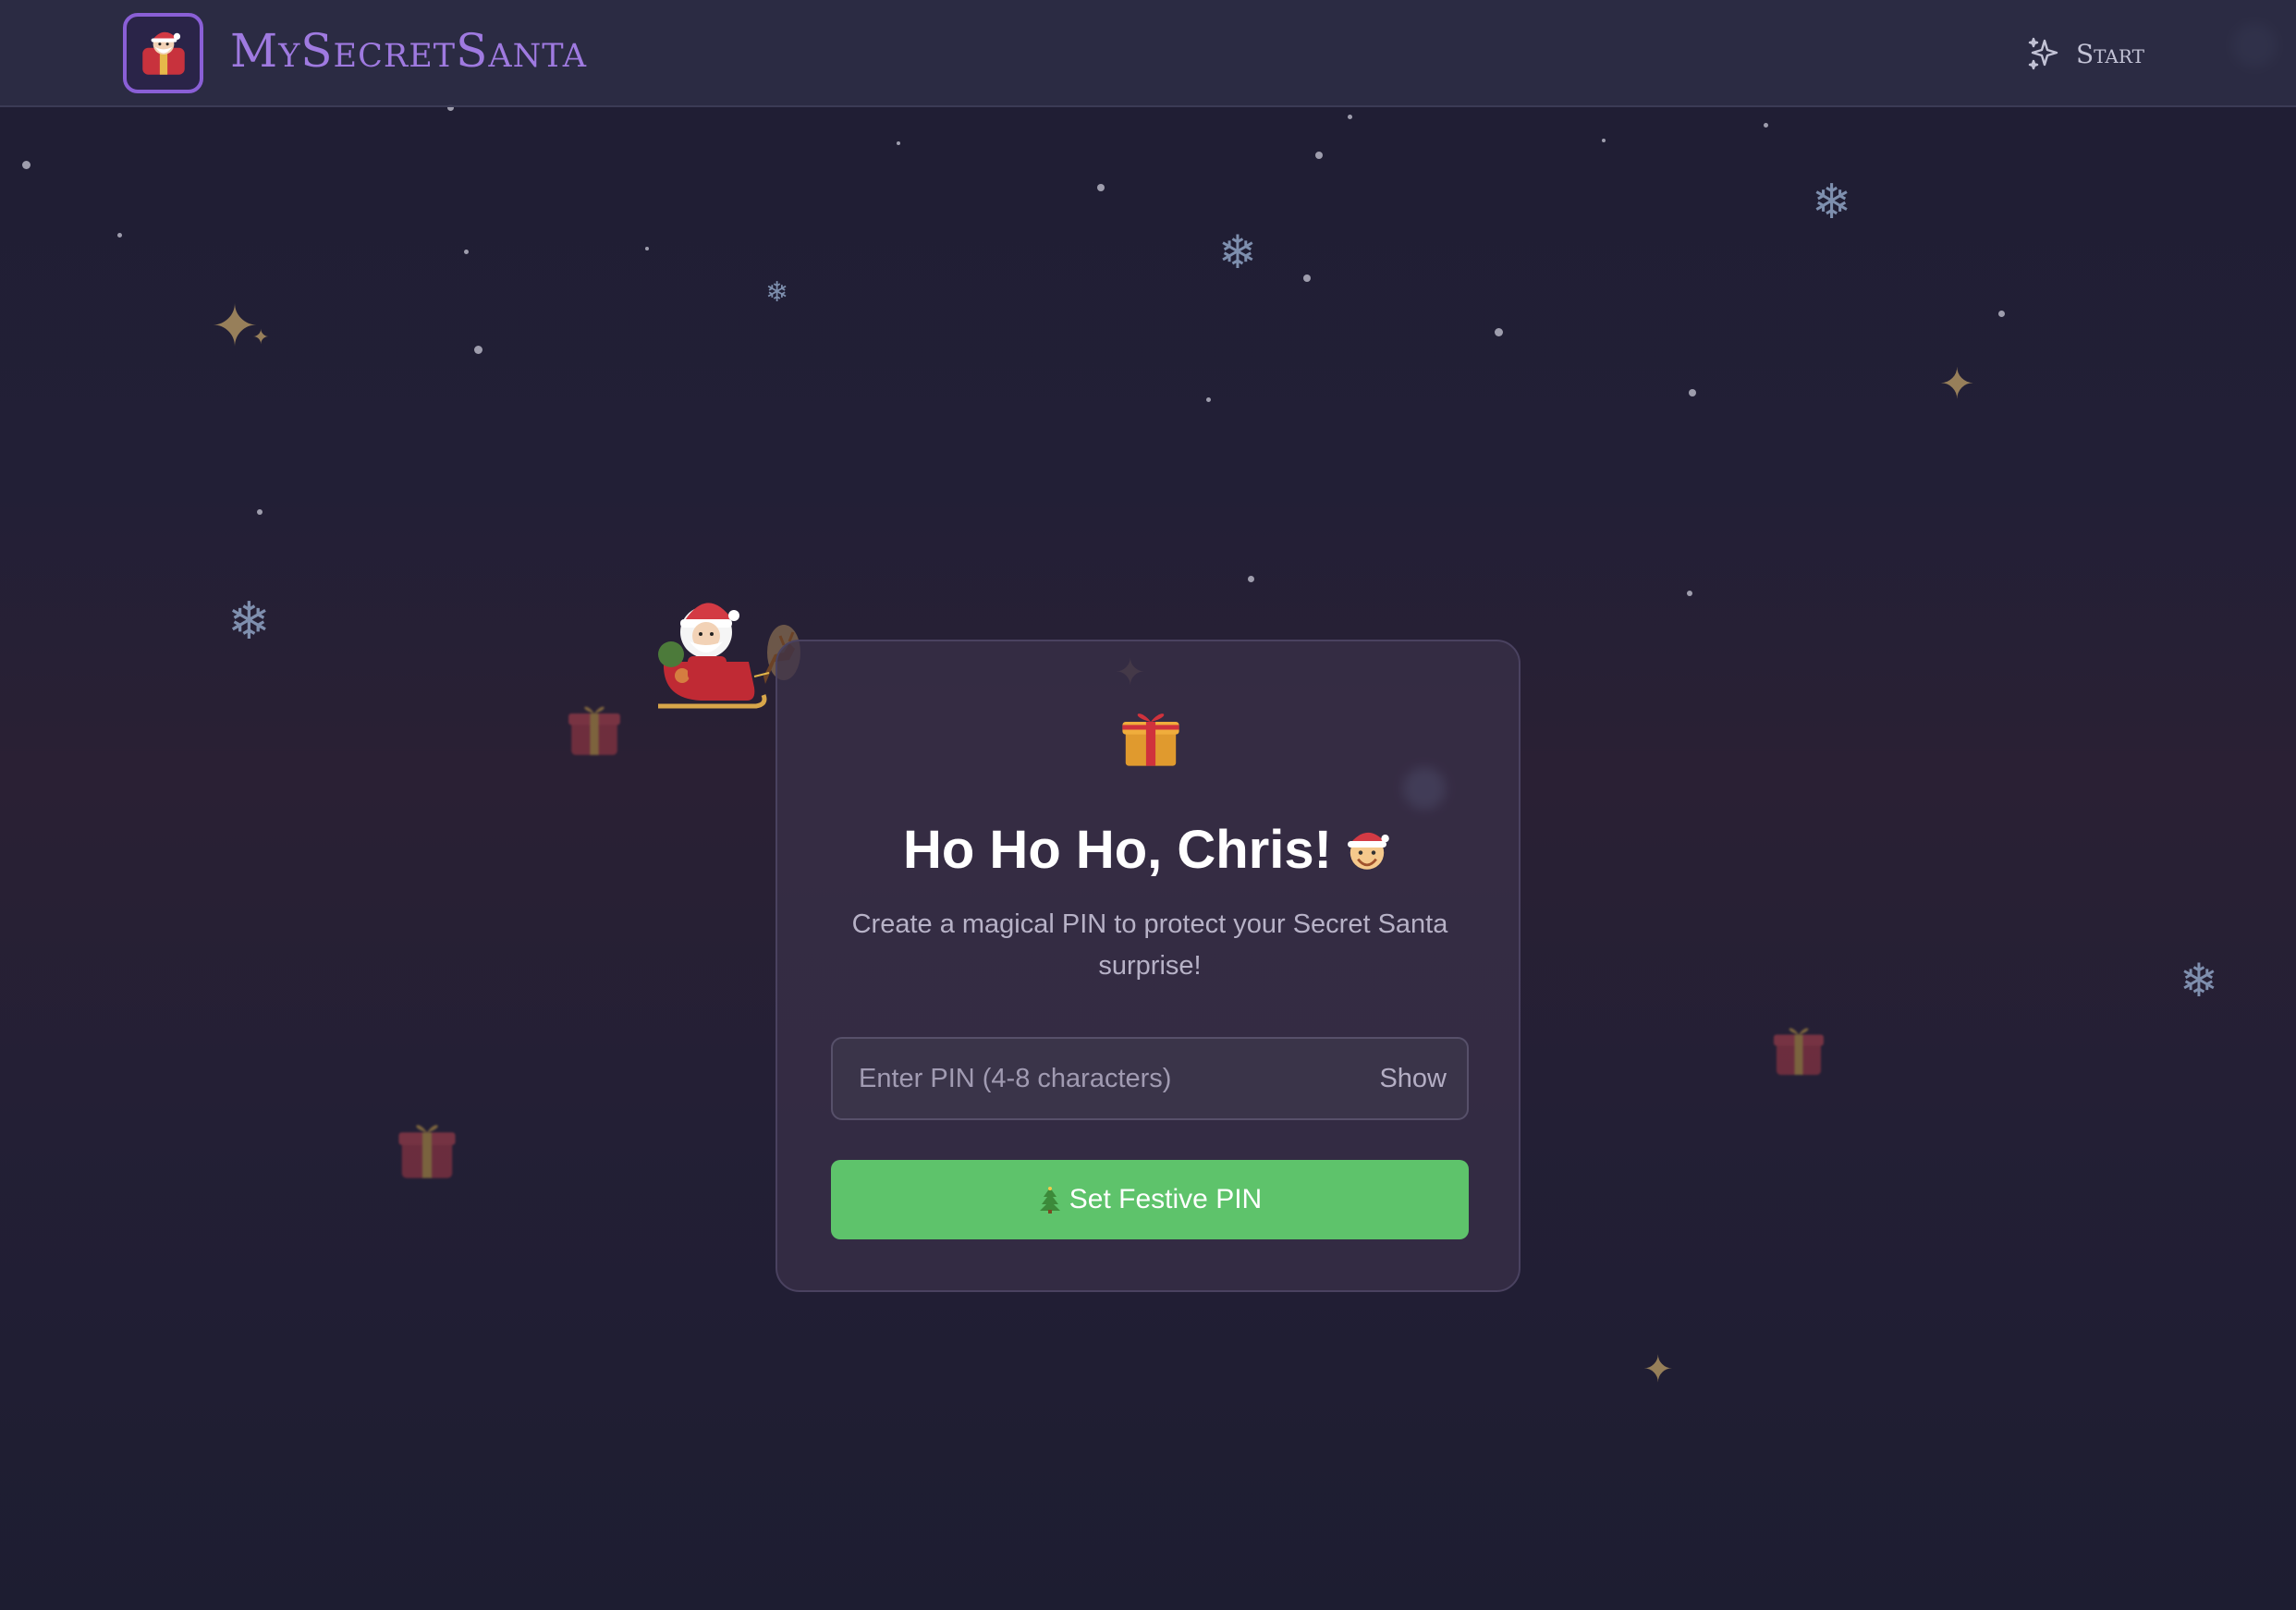 The width and height of the screenshot is (2296, 1610). What do you see at coordinates (1092, 1079) in the screenshot?
I see `pin-input` at bounding box center [1092, 1079].